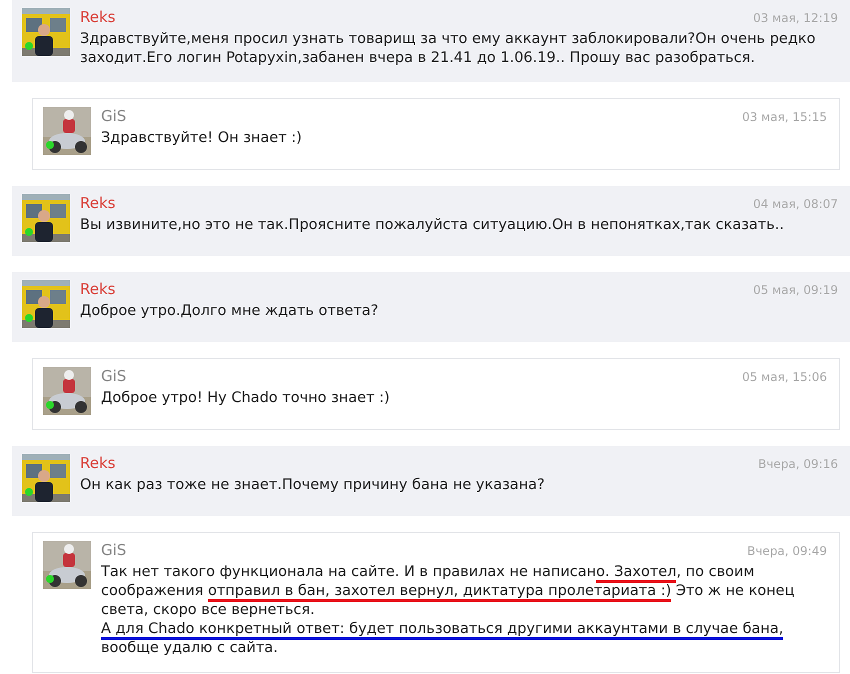  What do you see at coordinates (795, 204) in the screenshot?
I see `message-time: 04 мая, 08:07` at bounding box center [795, 204].